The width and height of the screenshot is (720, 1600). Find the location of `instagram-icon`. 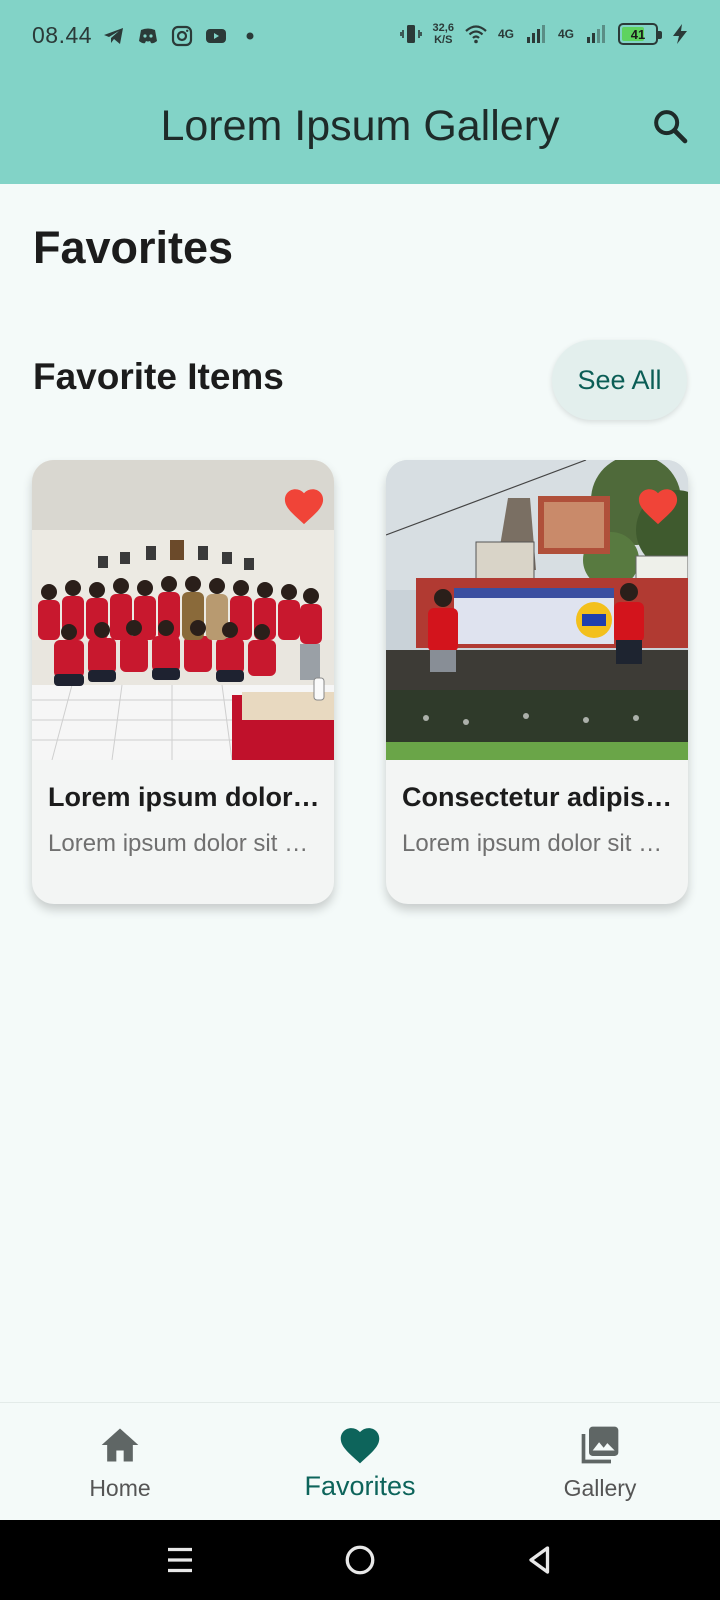

instagram-icon is located at coordinates (182, 36).